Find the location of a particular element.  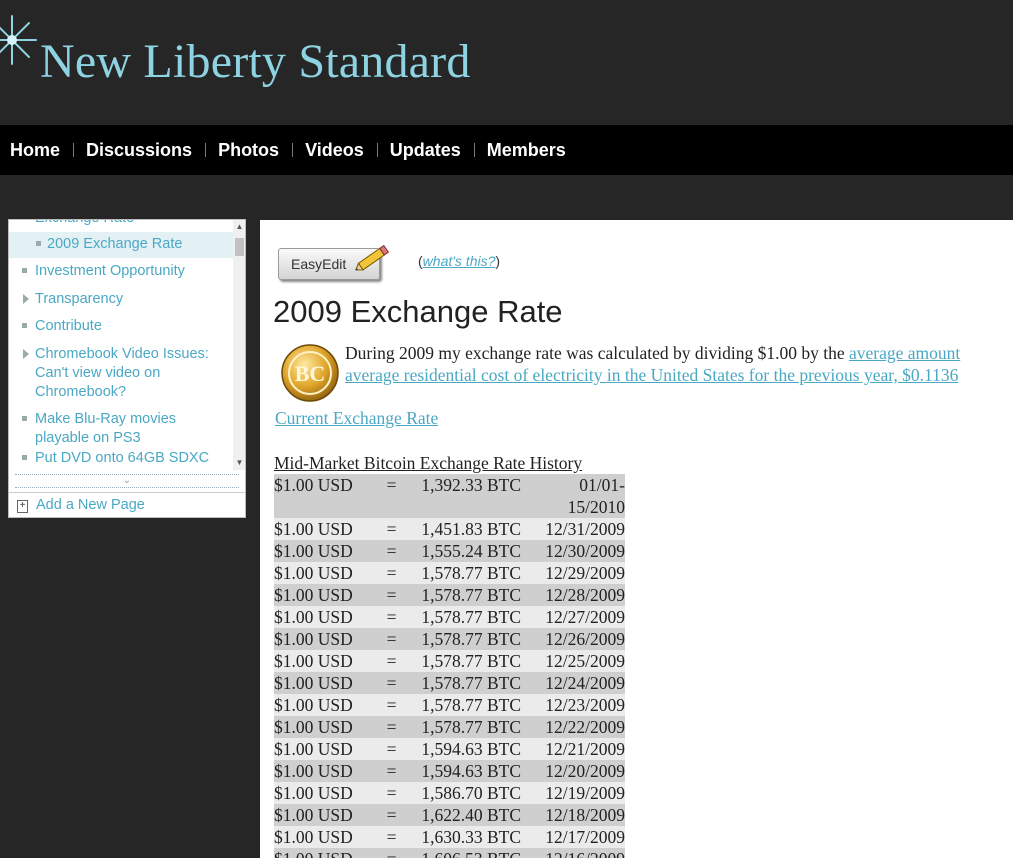

pencil-icon is located at coordinates (372, 257).